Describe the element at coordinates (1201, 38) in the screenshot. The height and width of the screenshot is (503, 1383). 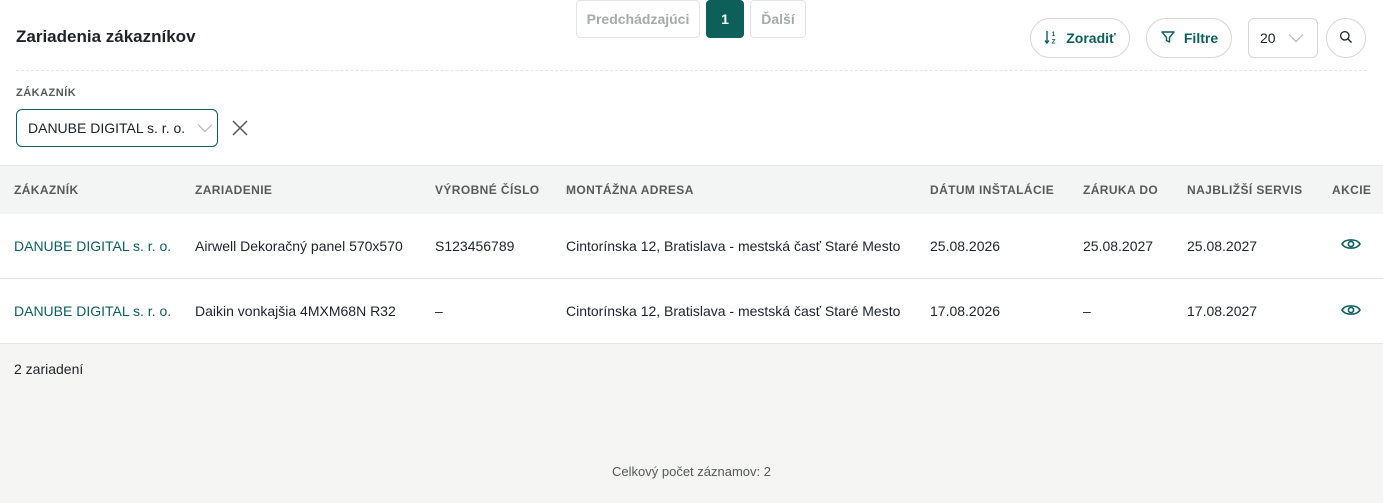
I see `filter-button-label: Filtre` at that location.